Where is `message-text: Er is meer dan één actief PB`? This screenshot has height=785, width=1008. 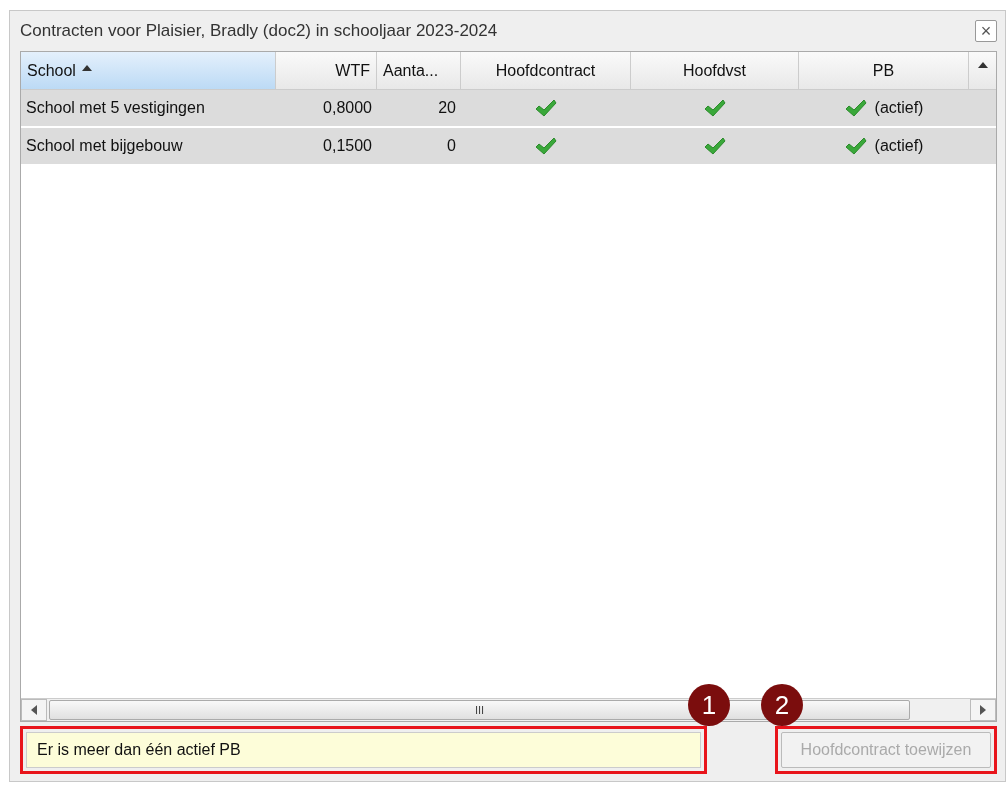
message-text: Er is meer dan één actief PB is located at coordinates (363, 749).